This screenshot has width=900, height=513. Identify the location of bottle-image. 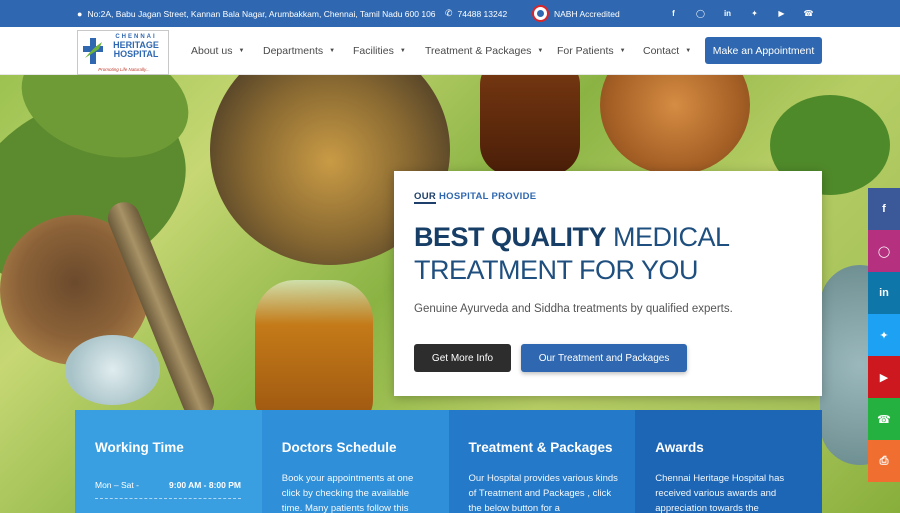
(530, 125).